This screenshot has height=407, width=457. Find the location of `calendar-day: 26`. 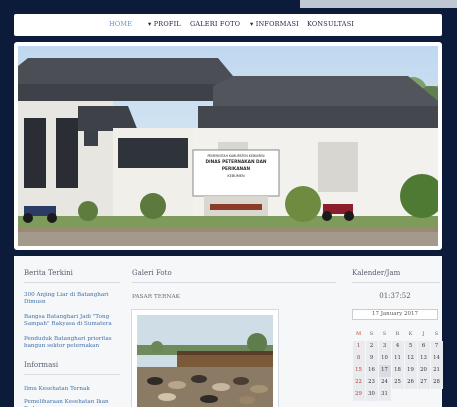

calendar-day: 26 is located at coordinates (410, 383).